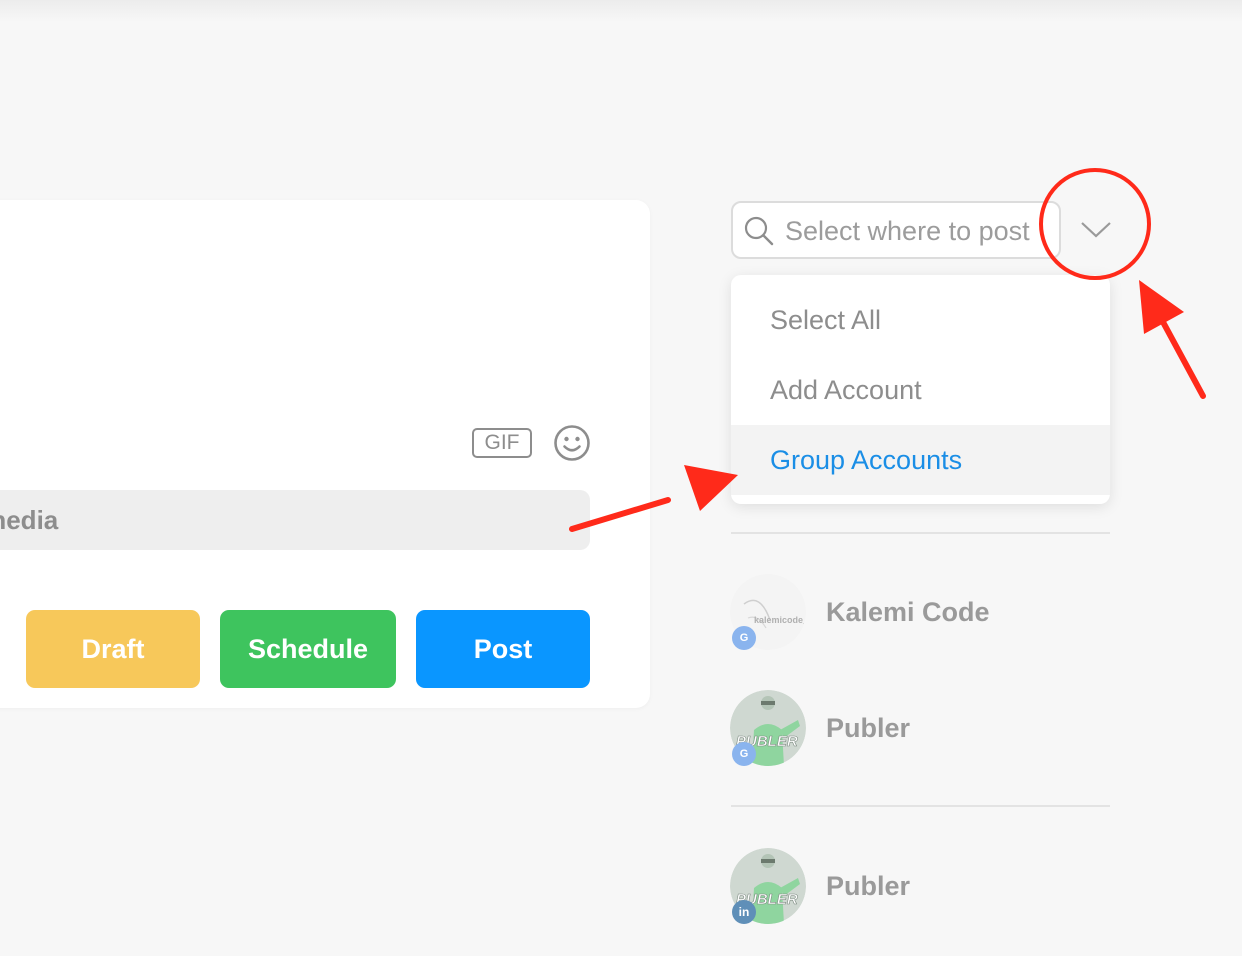 Image resolution: width=1242 pixels, height=956 pixels. What do you see at coordinates (920, 888) in the screenshot?
I see `account-row: PUBLER in Publer` at bounding box center [920, 888].